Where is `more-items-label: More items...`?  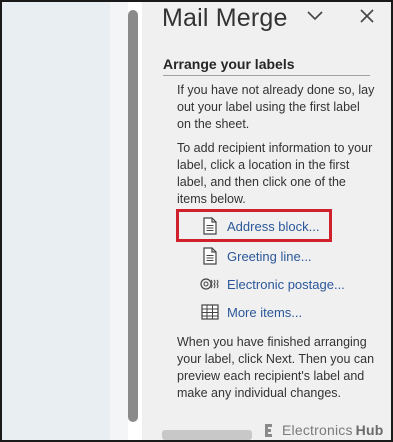 more-items-label: More items... is located at coordinates (265, 312).